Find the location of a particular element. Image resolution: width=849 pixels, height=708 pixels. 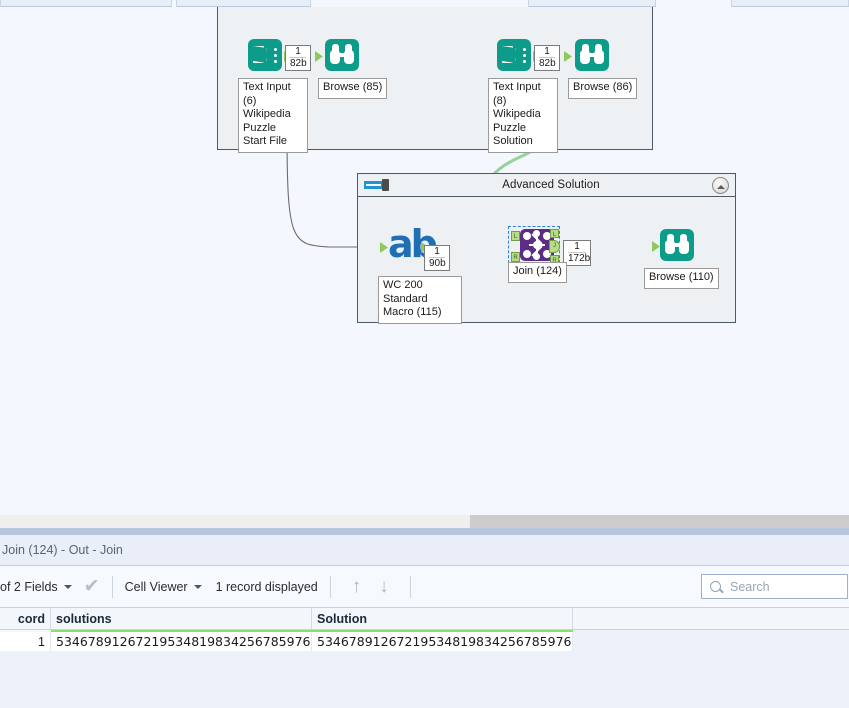

node-label-browse-110: Browse (110) is located at coordinates (681, 278).